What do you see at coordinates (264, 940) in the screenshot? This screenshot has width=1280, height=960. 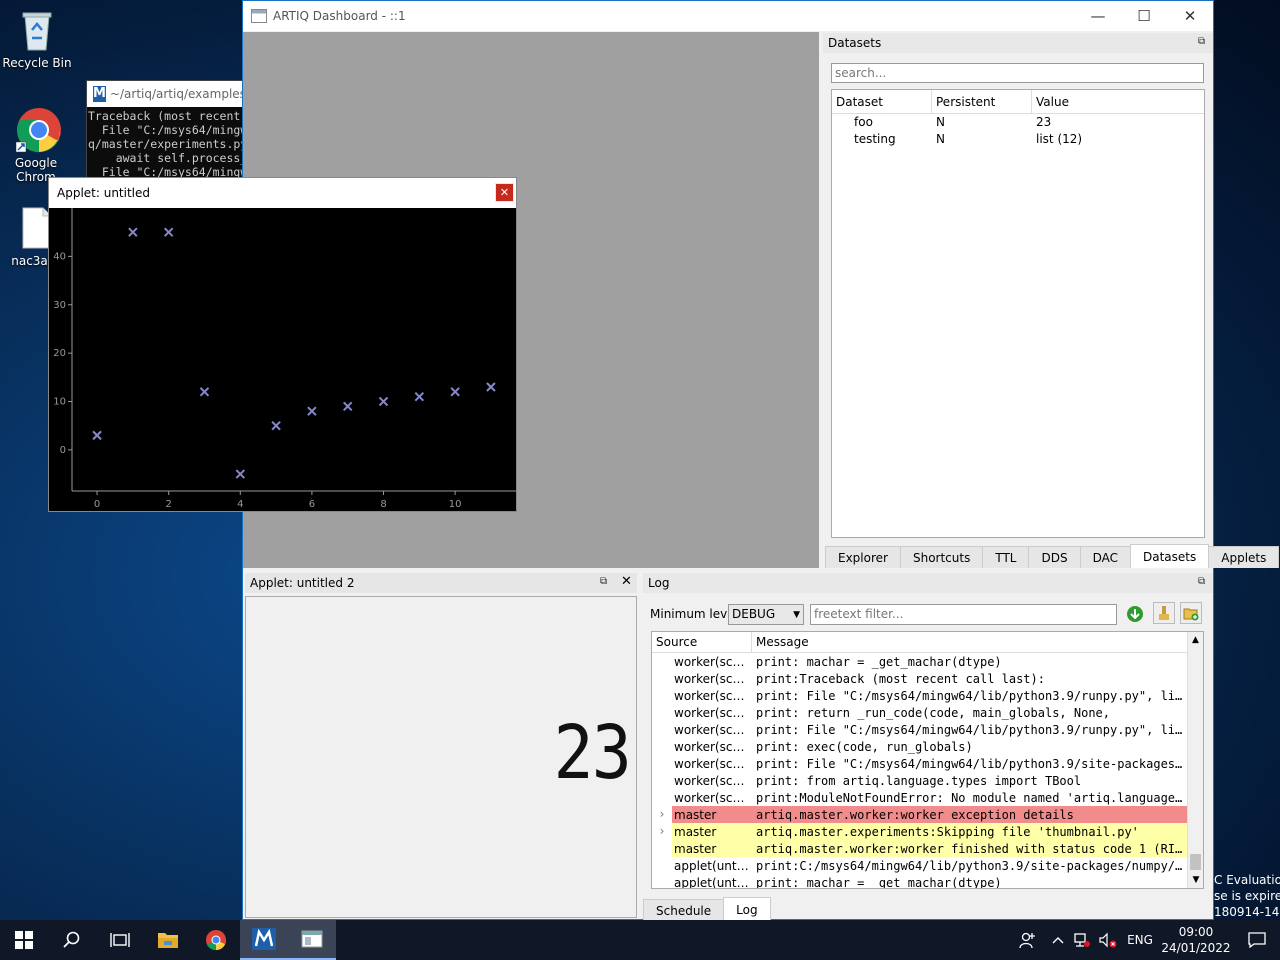 I see `msys-taskbar-button` at bounding box center [264, 940].